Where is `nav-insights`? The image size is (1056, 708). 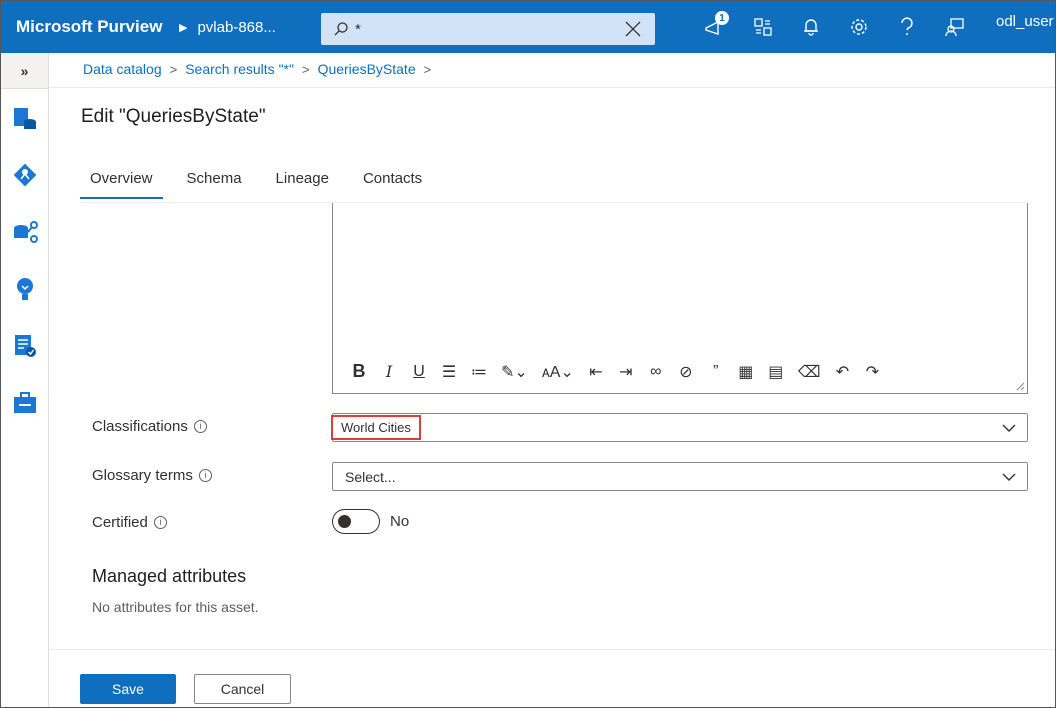 nav-insights is located at coordinates (24, 288).